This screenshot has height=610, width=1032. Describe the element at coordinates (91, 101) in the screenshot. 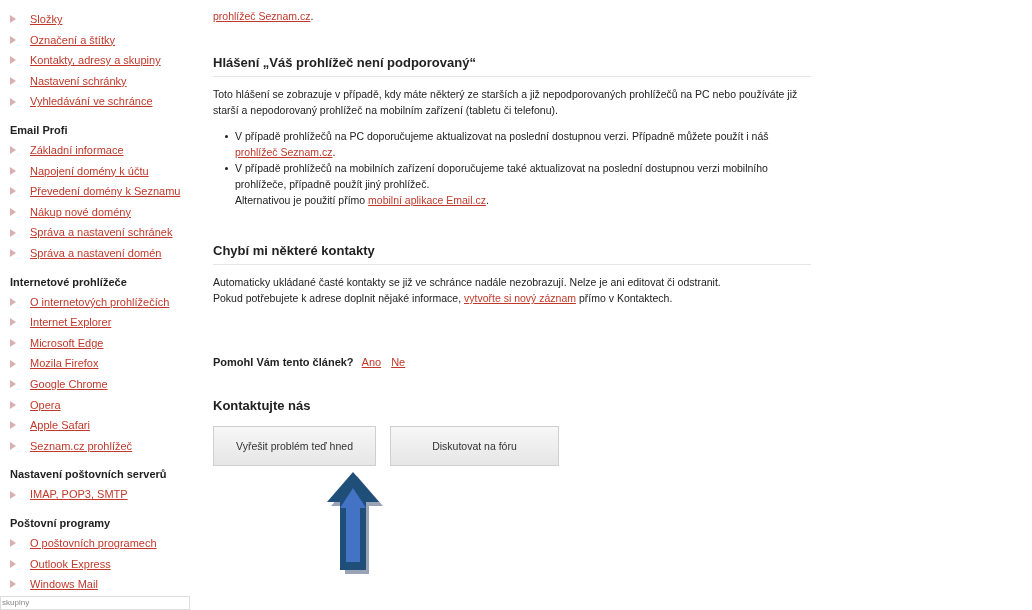

I see `sidebar-link: Vyhledávání ve schránce` at that location.